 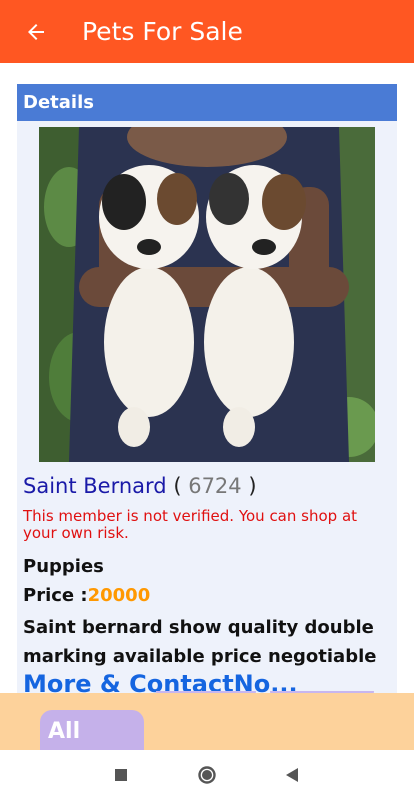 I want to click on square-icon, so click(x=121, y=775).